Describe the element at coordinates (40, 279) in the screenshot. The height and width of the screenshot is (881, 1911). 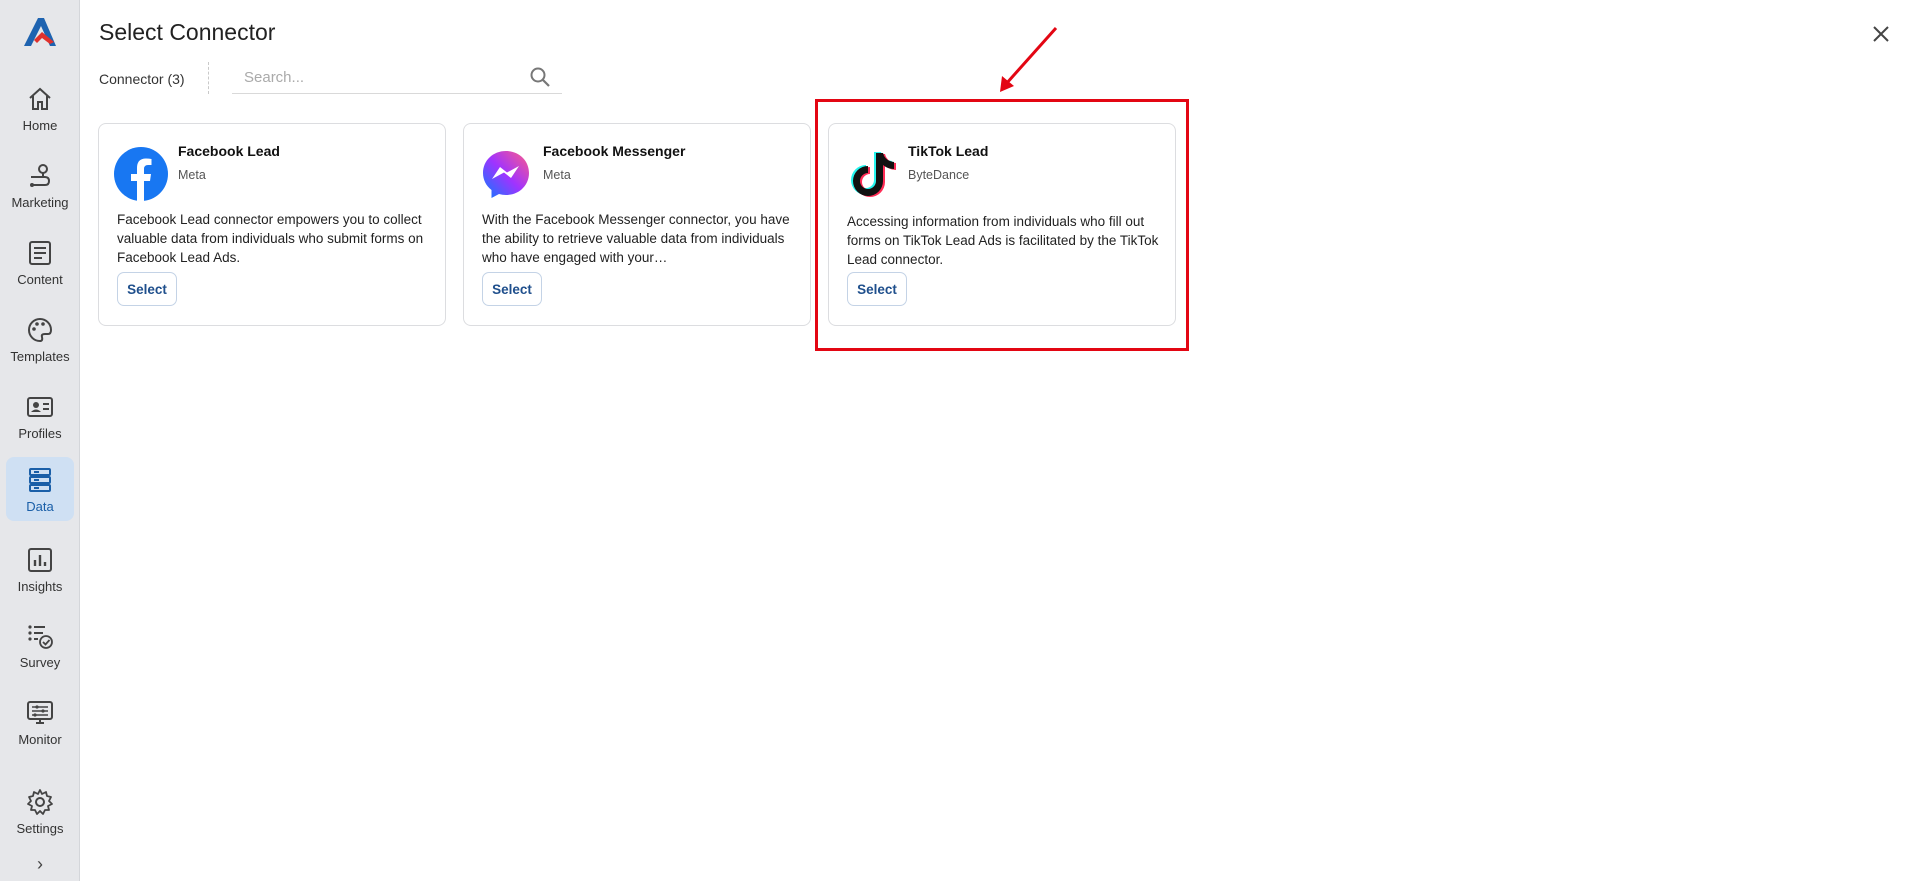
I see `sidebar-item-label: Content` at that location.